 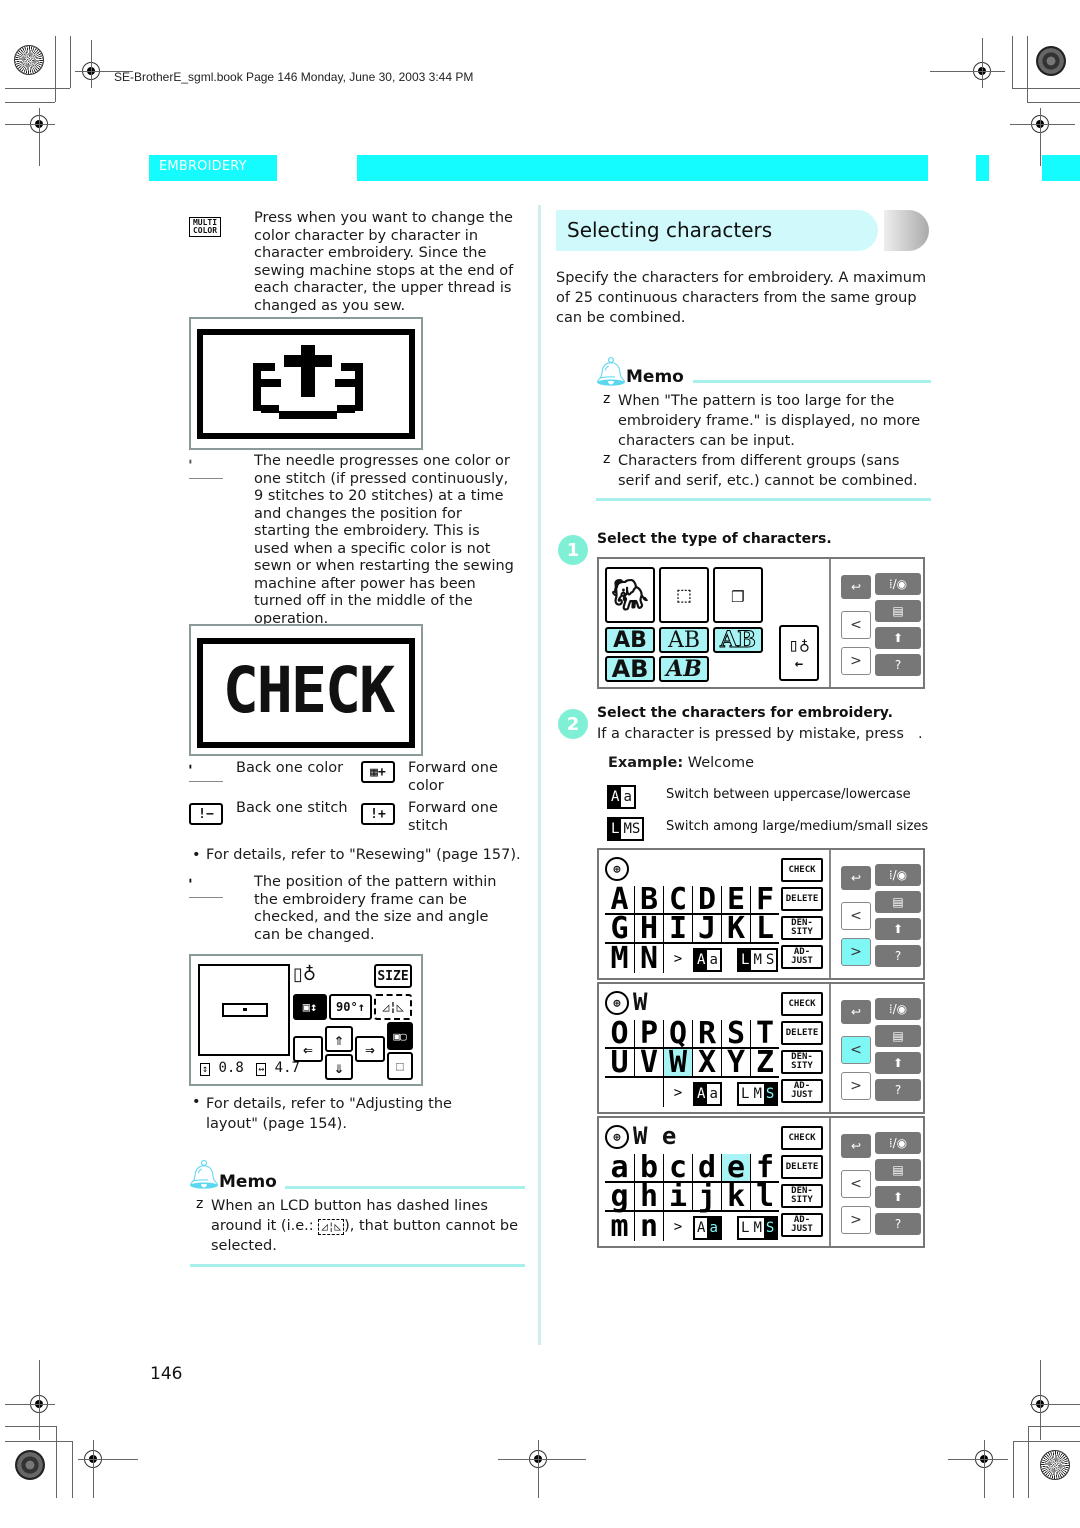 I want to click on mirror-button: ◿¦◺, so click(x=393, y=1007).